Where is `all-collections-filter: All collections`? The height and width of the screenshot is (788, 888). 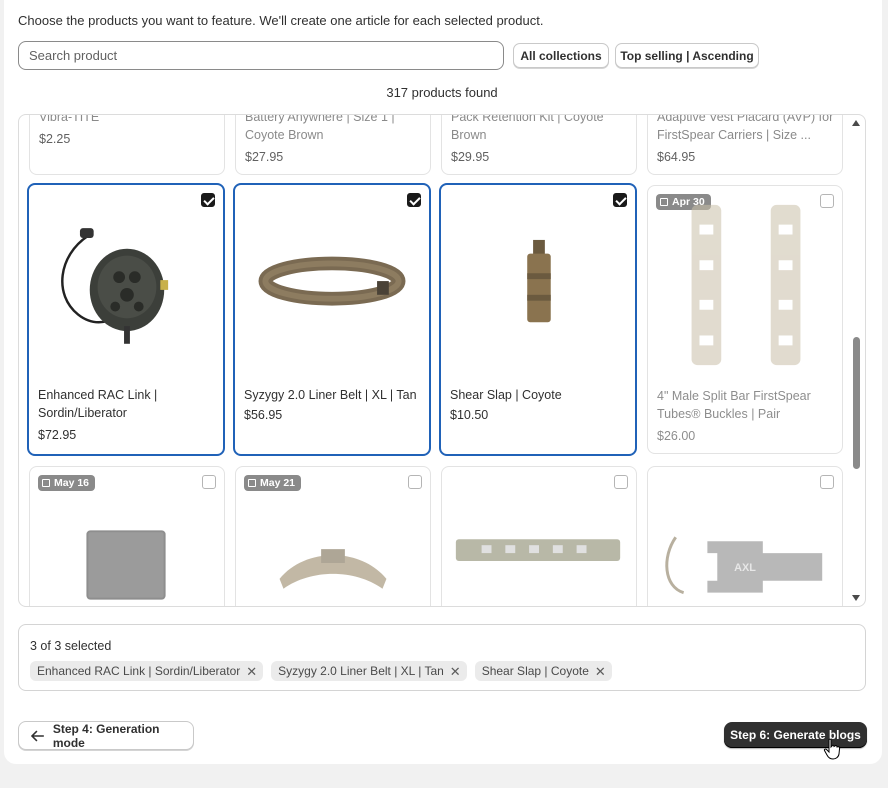 all-collections-filter: All collections is located at coordinates (561, 55).